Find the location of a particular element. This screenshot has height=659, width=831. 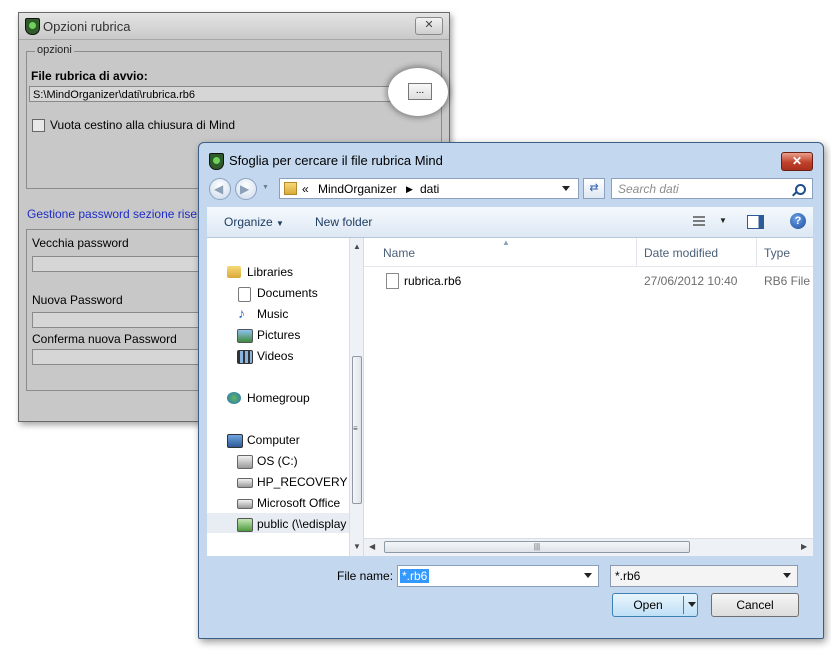

nav-item-libraries: Libraries is located at coordinates (270, 272).